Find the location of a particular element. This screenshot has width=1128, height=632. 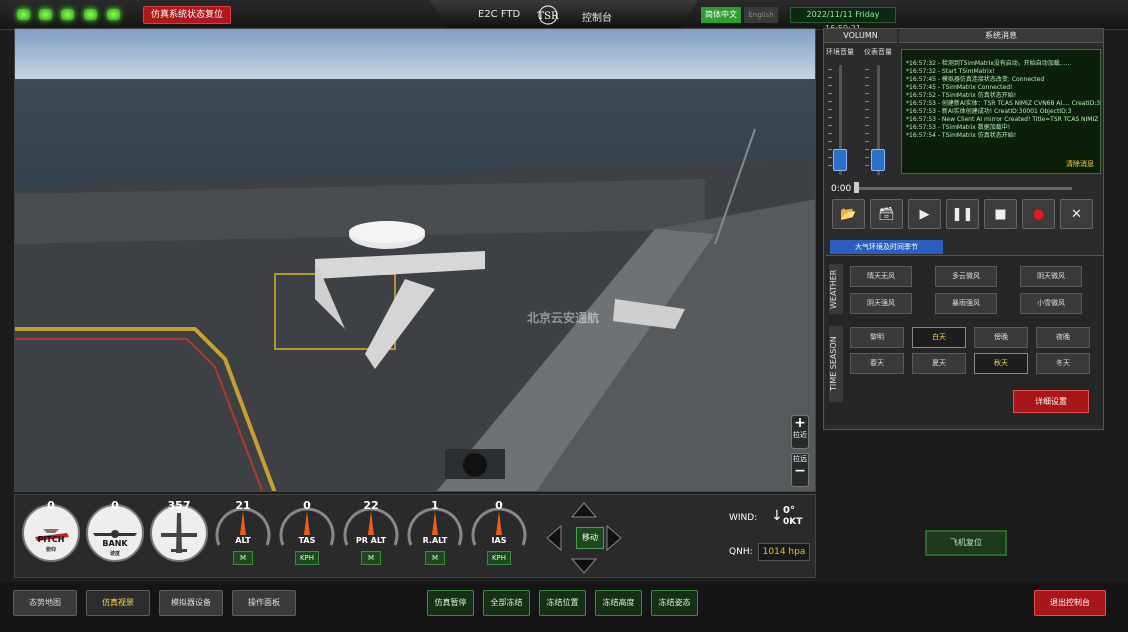

ias-unit-button: KPH is located at coordinates (499, 558).